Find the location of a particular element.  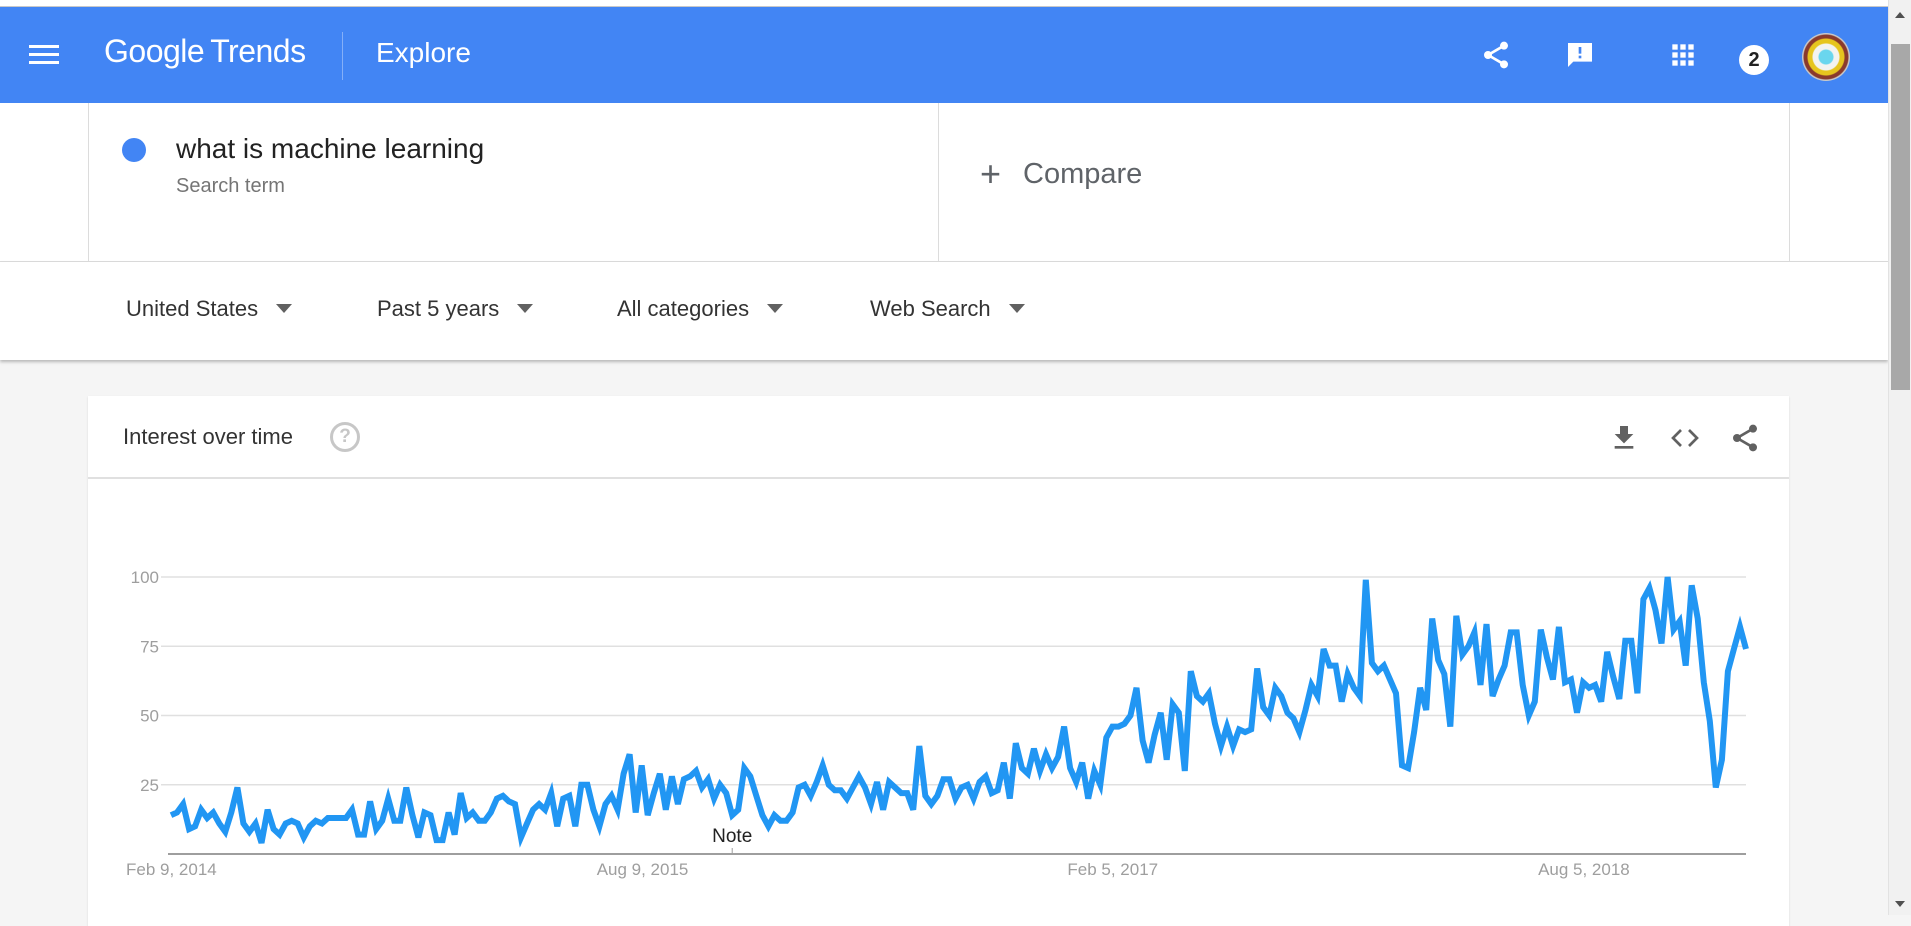

scrollbar-thumb is located at coordinates (1900, 217).